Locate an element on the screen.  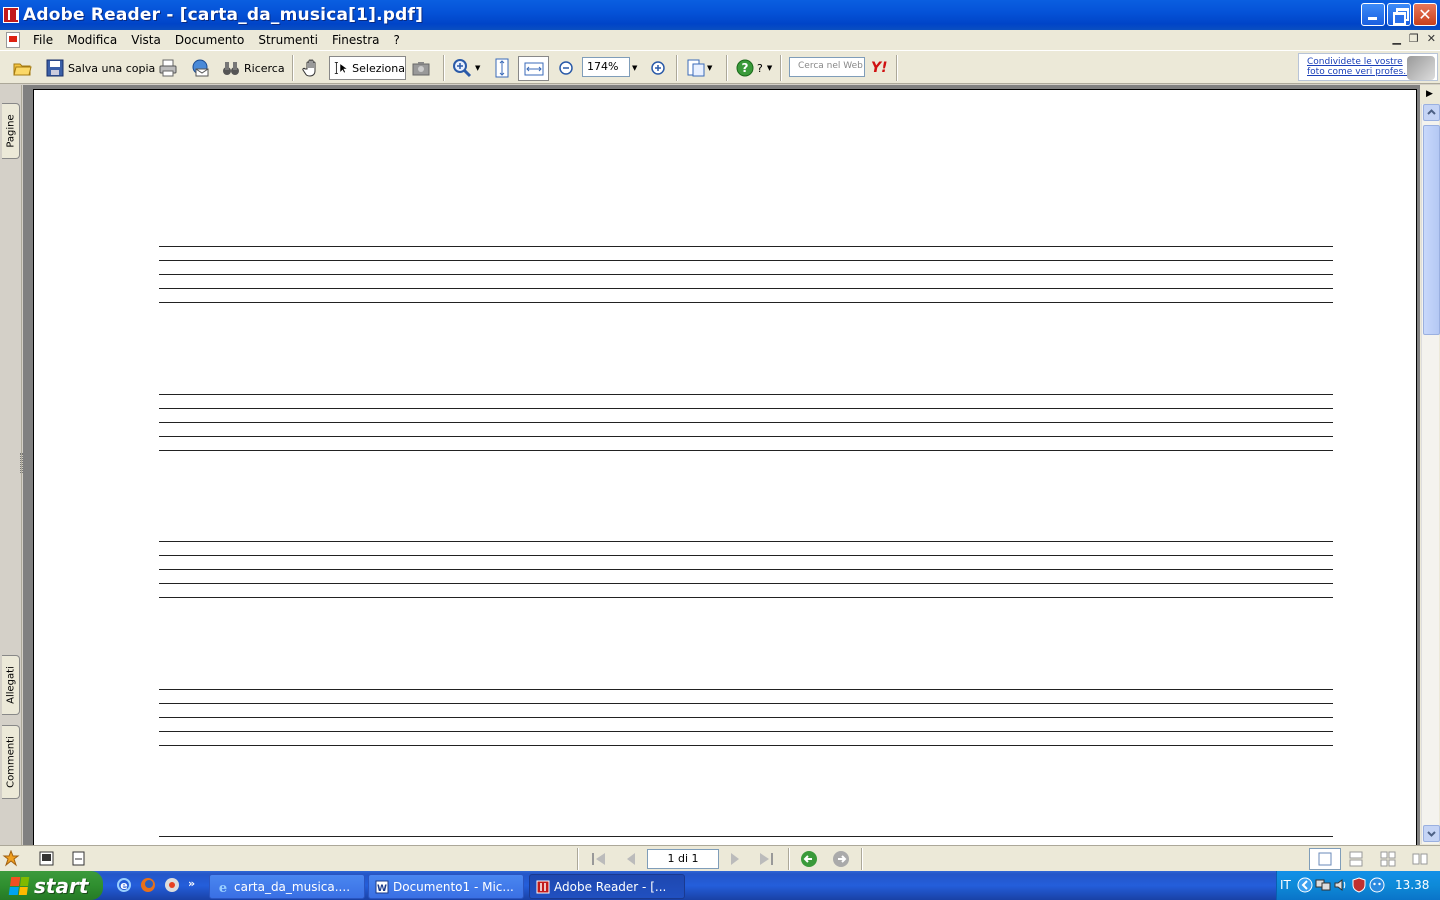
single-page-layout-button is located at coordinates (1325, 859).